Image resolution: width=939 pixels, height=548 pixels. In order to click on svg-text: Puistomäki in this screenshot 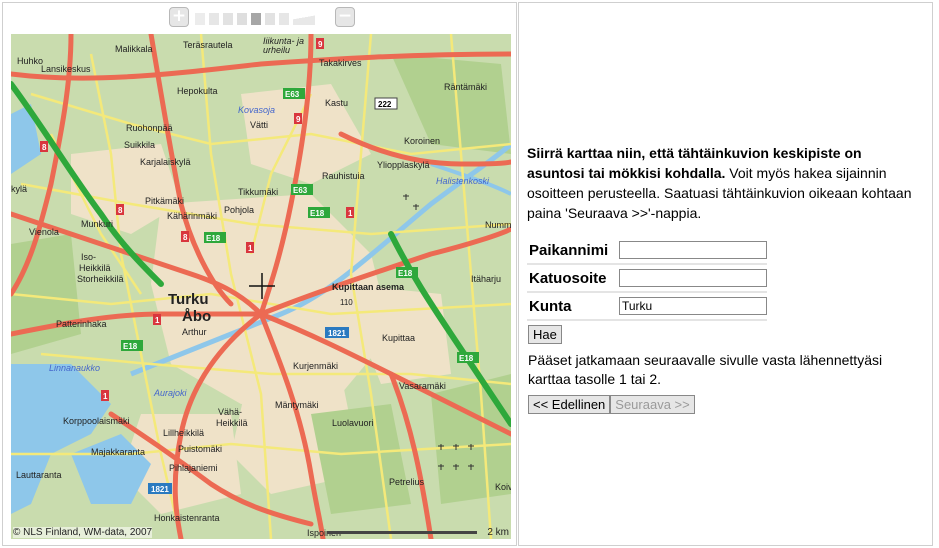, I will do `click(200, 449)`.